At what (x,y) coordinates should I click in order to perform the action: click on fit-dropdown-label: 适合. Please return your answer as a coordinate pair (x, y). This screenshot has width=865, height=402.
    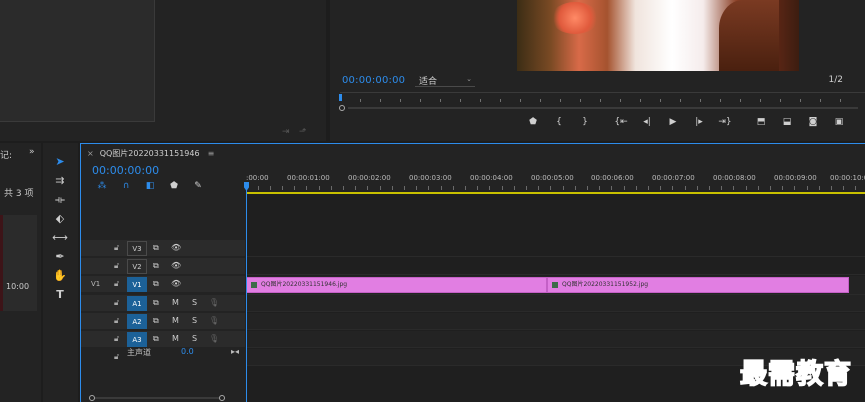
    Looking at the image, I should click on (428, 82).